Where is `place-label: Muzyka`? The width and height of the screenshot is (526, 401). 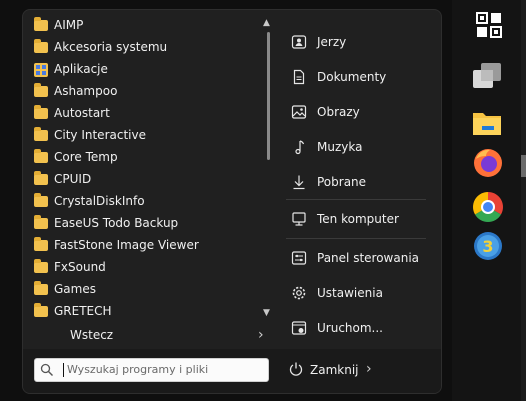
place-label: Muzyka is located at coordinates (340, 147).